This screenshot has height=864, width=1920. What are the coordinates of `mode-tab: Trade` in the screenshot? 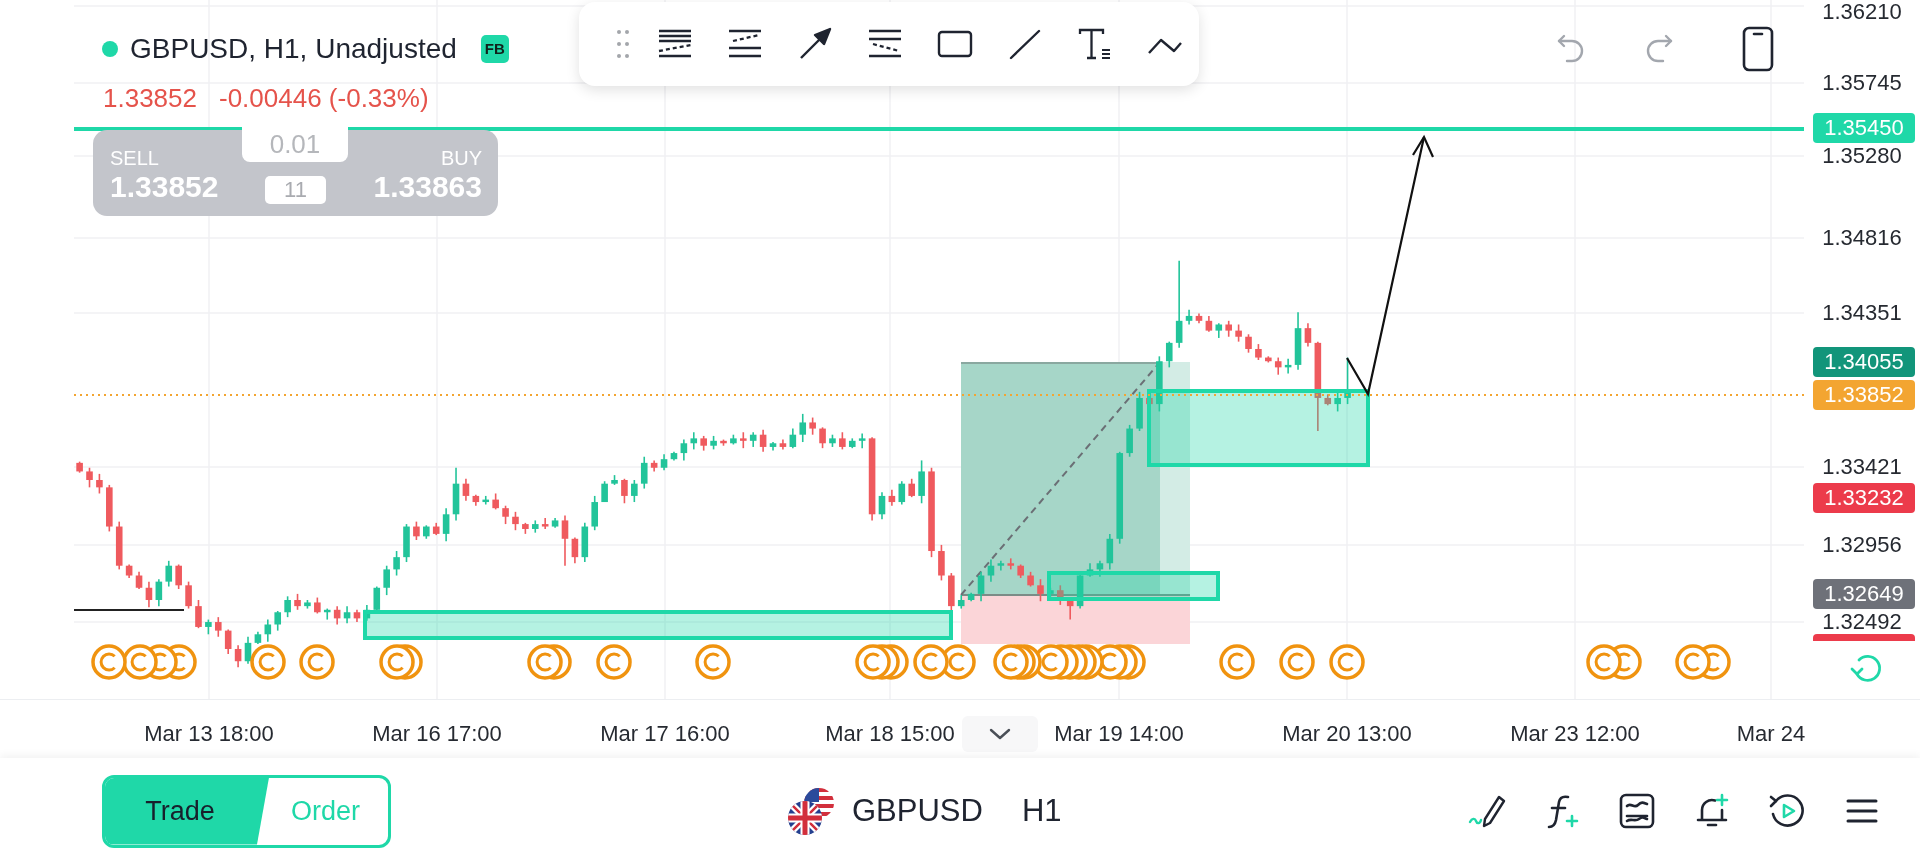 It's located at (187, 811).